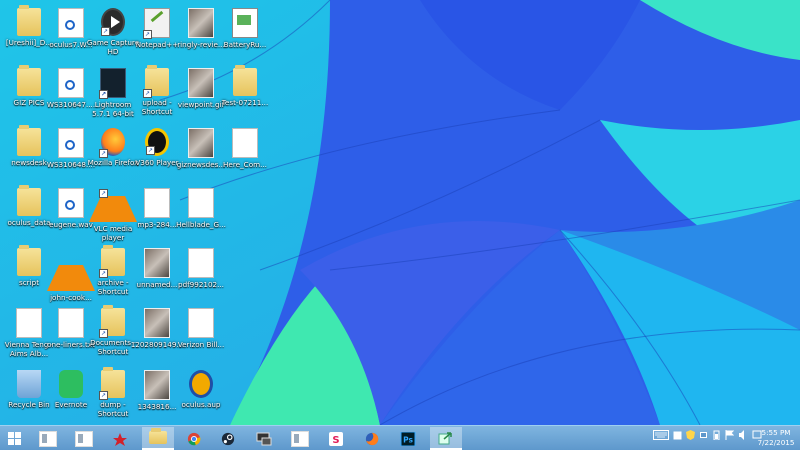 This screenshot has width=800, height=450. Describe the element at coordinates (29, 153) in the screenshot. I see `desktop-icon: newsdesk` at that location.